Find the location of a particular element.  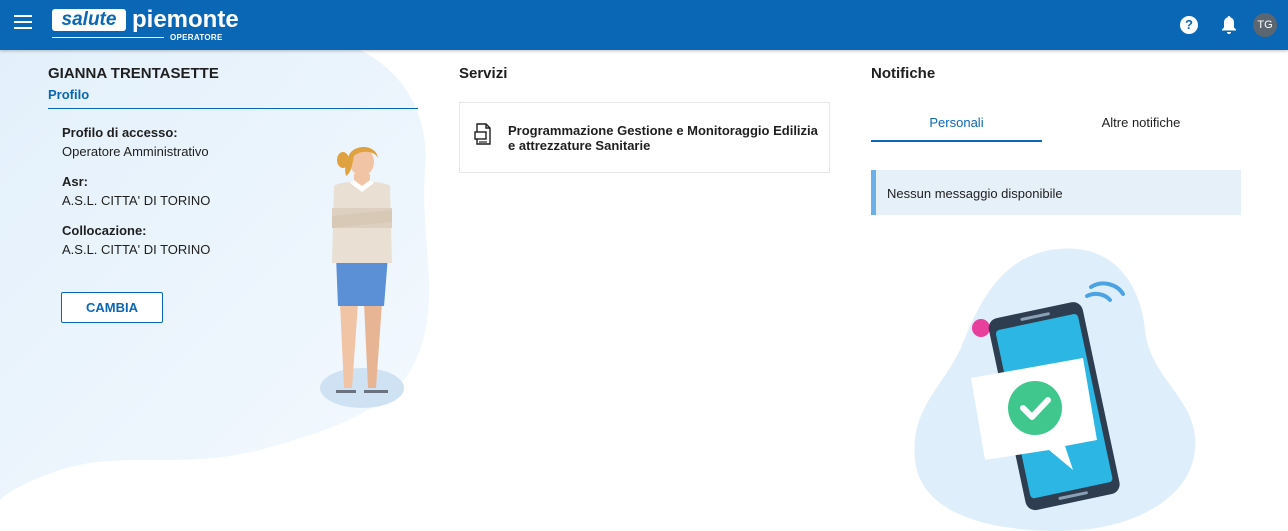

top-navigation-bar: salute piemonte OPERATORE ? TG is located at coordinates (644, 25).